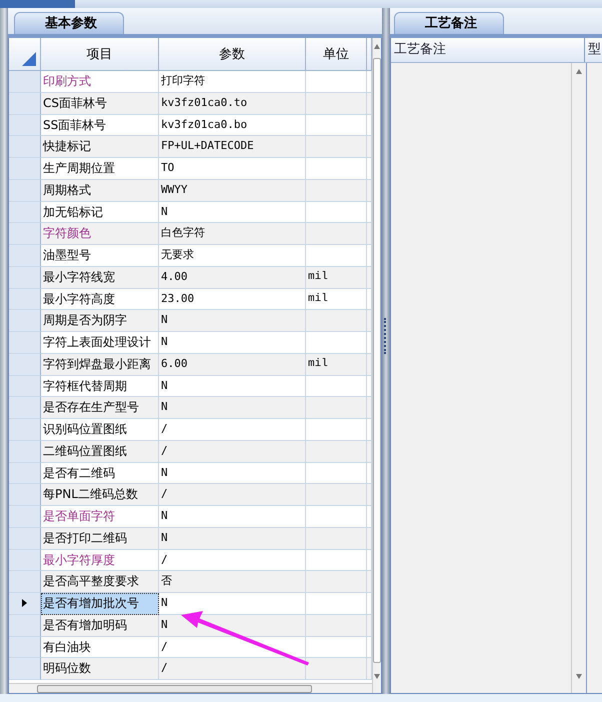  What do you see at coordinates (488, 50) in the screenshot?
I see `column-header: 工艺备注` at bounding box center [488, 50].